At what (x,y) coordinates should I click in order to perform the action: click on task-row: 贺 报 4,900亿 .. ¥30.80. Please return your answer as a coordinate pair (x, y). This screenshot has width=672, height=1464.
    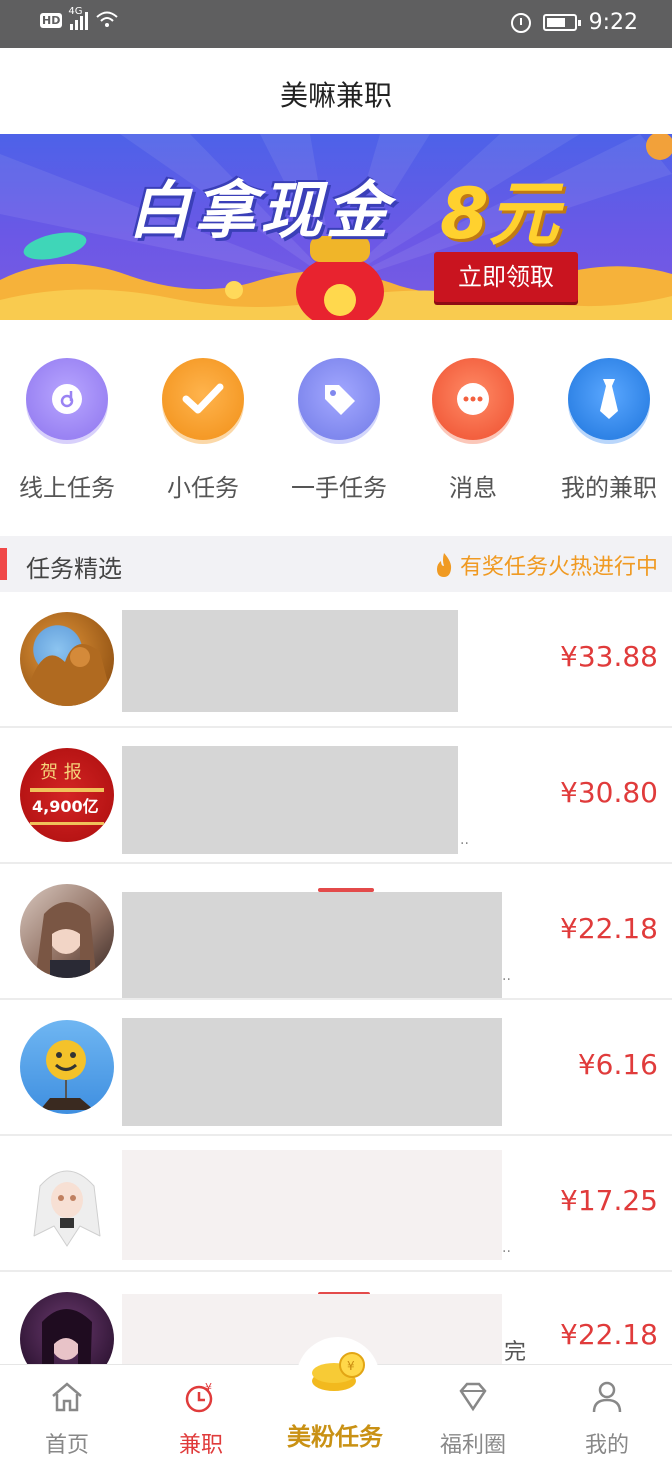
    Looking at the image, I should click on (336, 796).